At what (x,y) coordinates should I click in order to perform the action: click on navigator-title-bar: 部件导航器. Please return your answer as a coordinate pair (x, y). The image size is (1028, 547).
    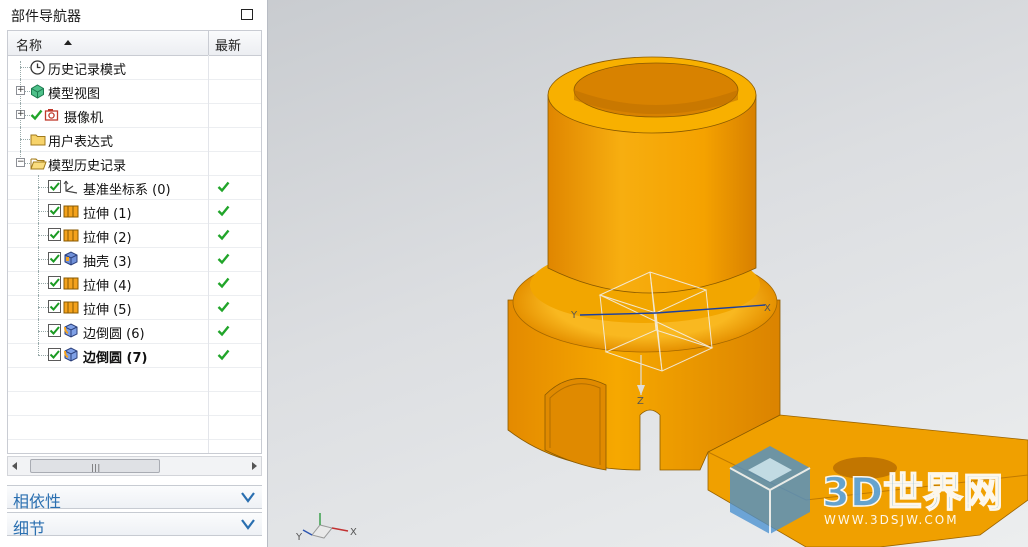
    Looking at the image, I should click on (134, 15).